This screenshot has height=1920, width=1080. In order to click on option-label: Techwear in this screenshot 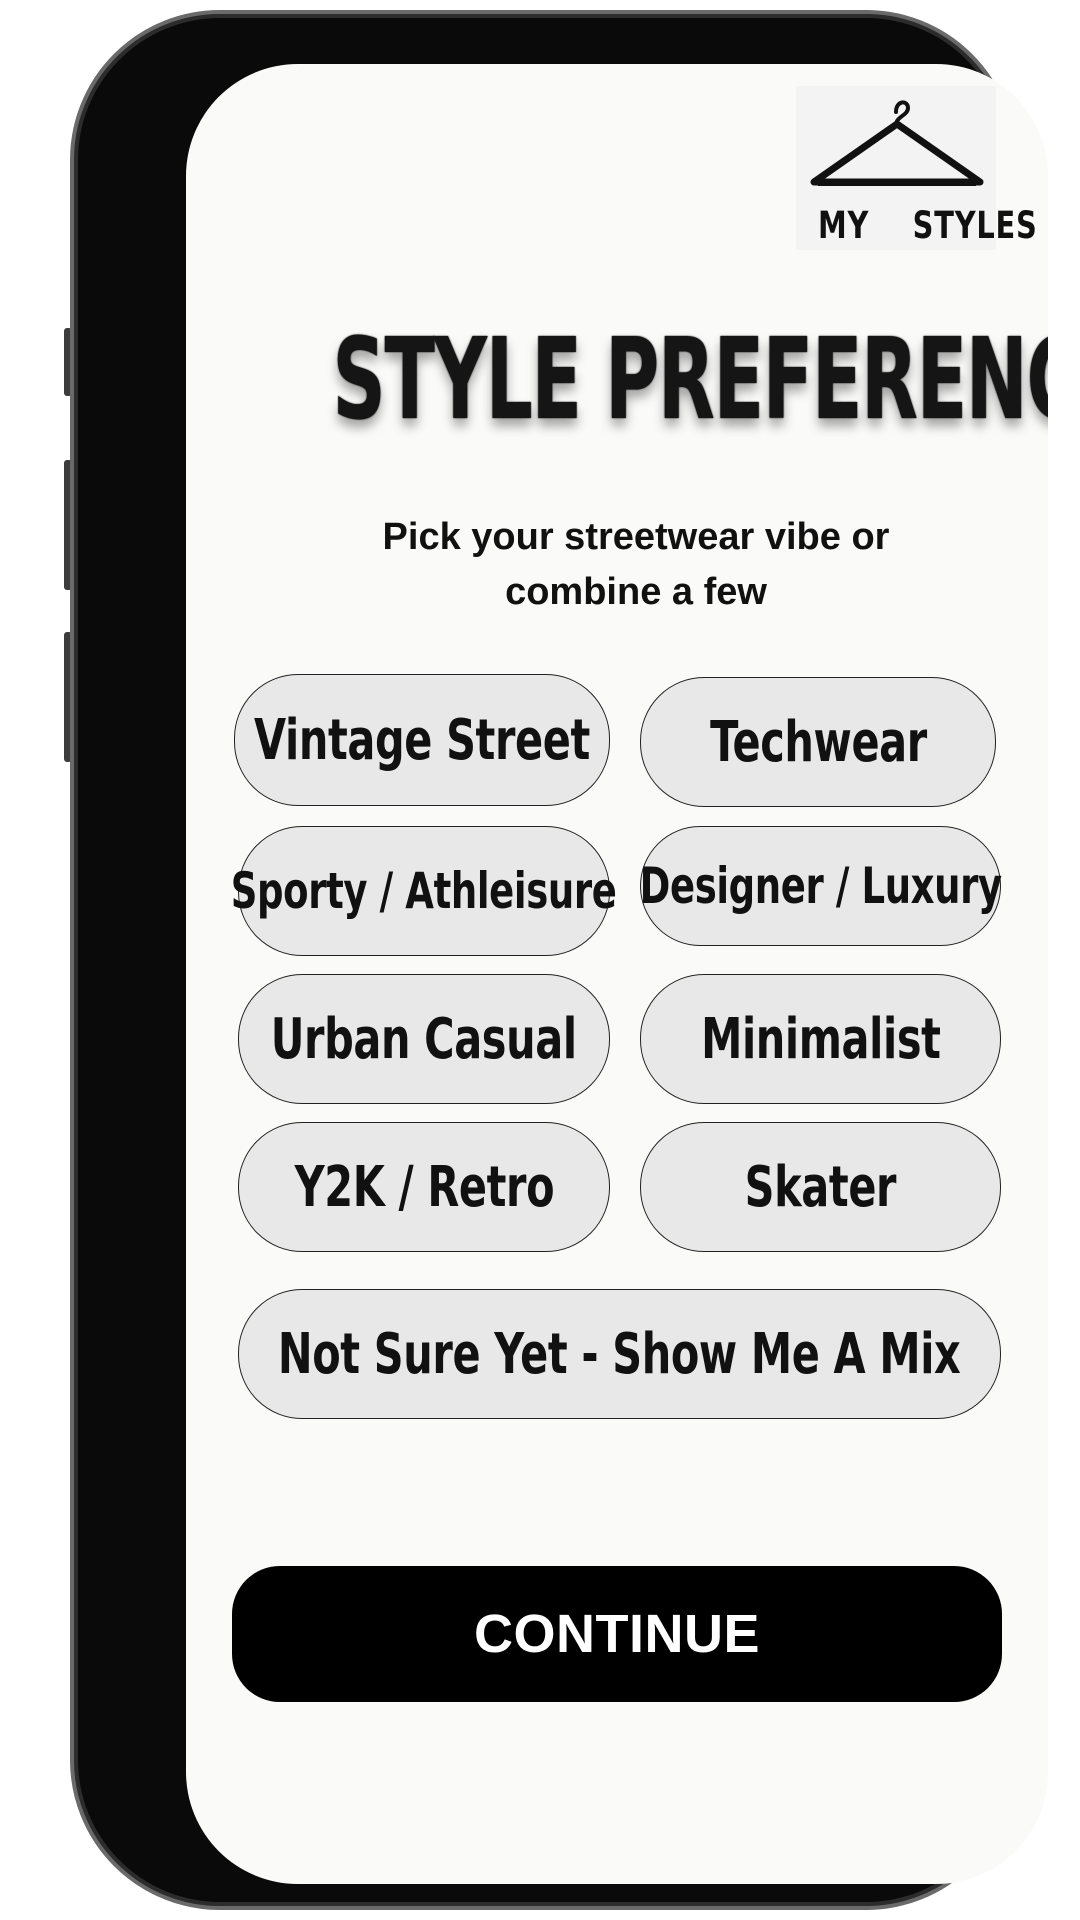, I will do `click(818, 742)`.